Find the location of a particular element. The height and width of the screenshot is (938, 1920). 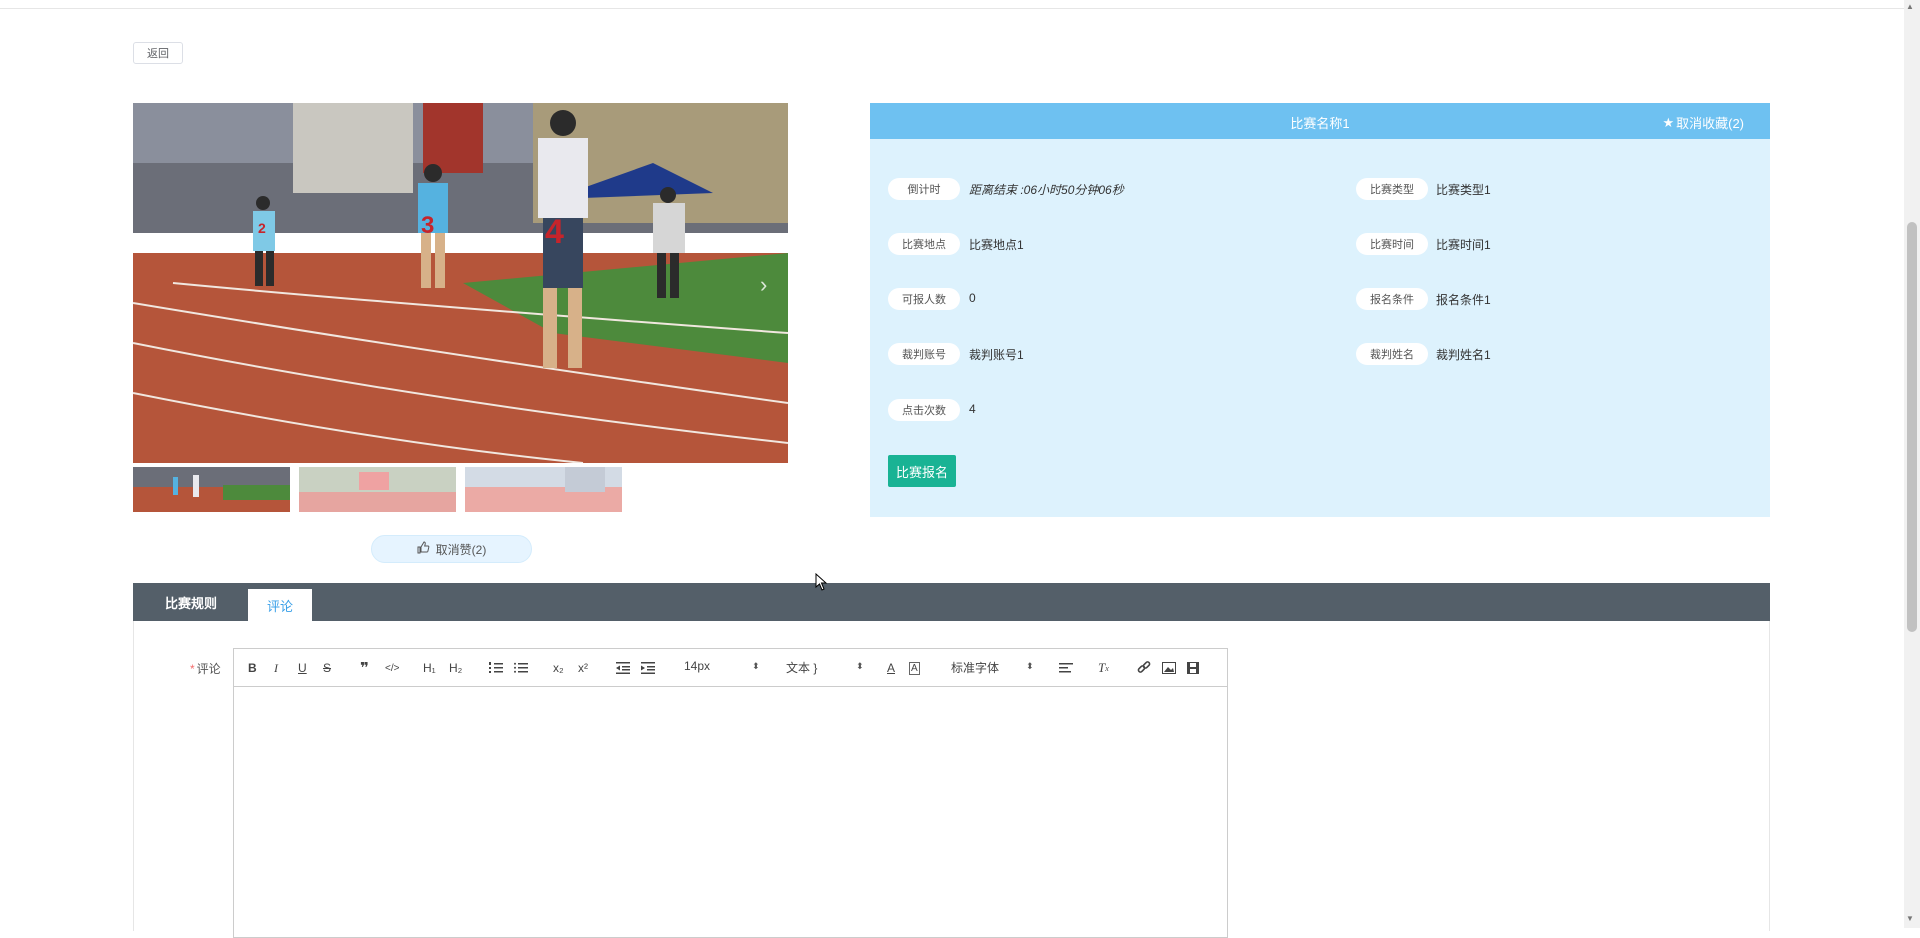

countdown-value: 距离结束 :06小时50分钟06秒 is located at coordinates (1046, 190).